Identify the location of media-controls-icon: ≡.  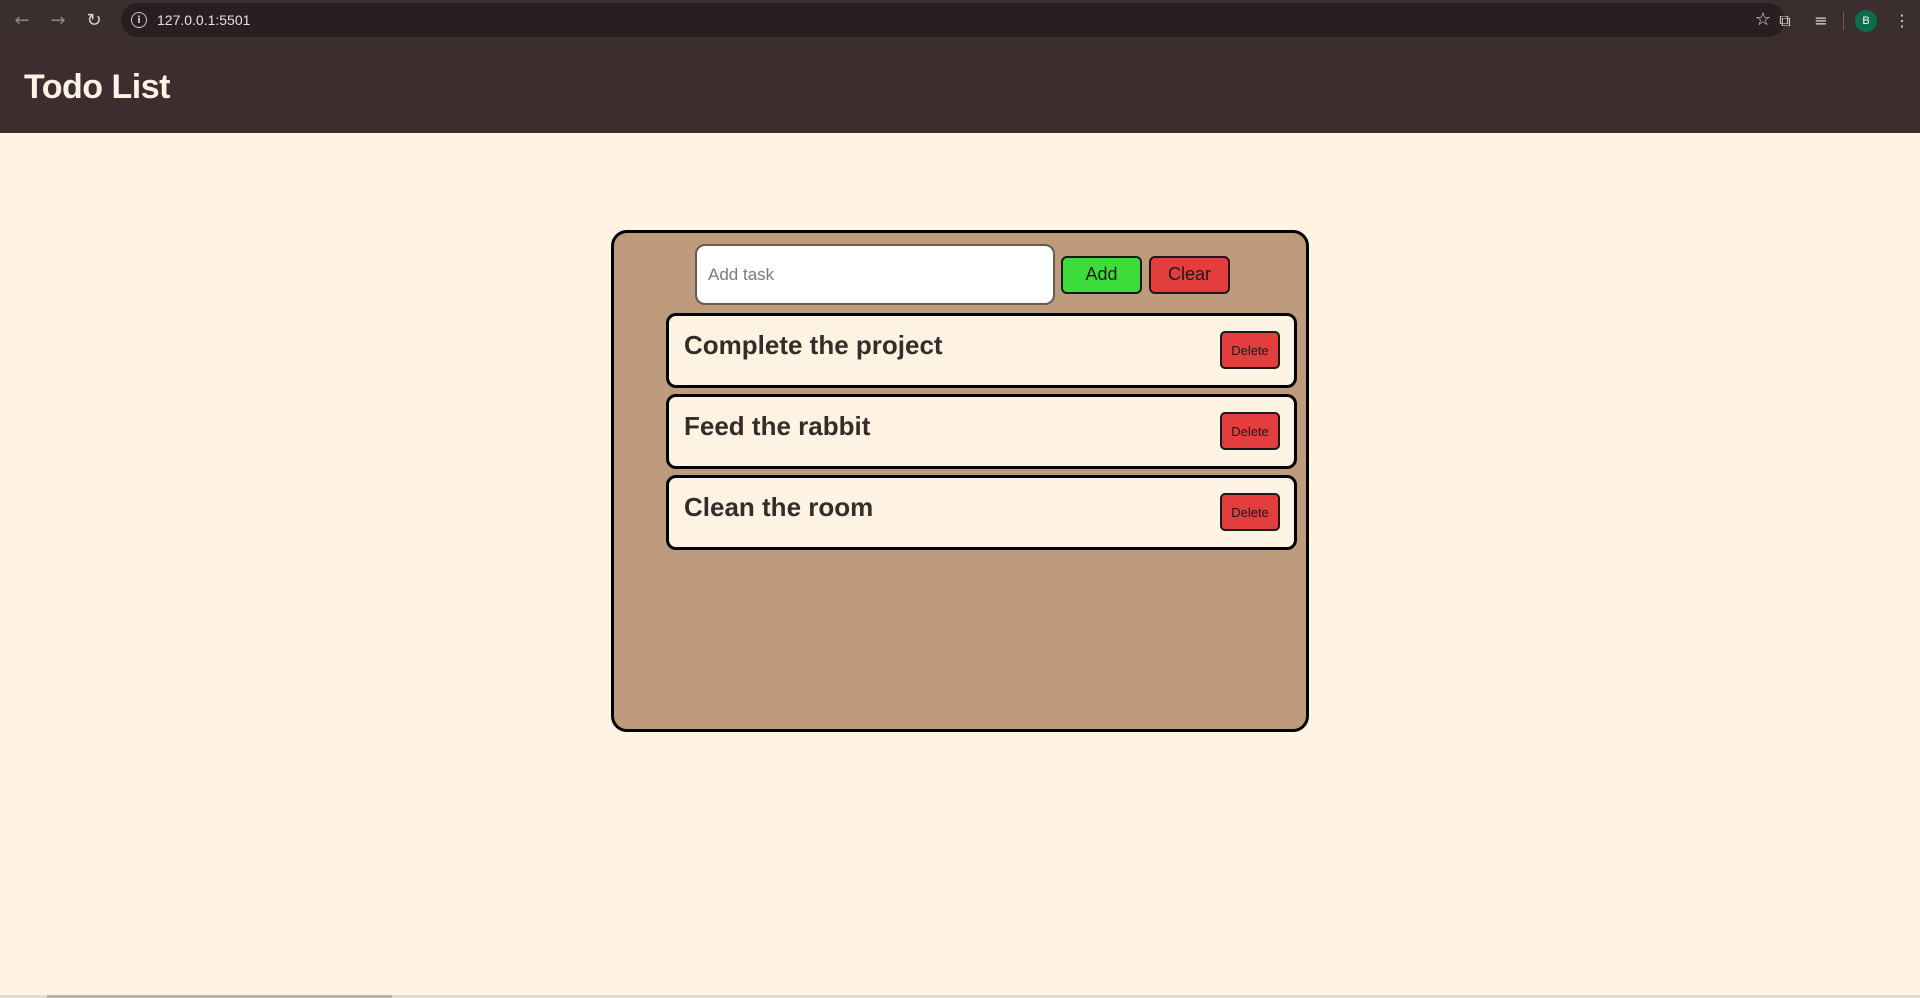
(1821, 21).